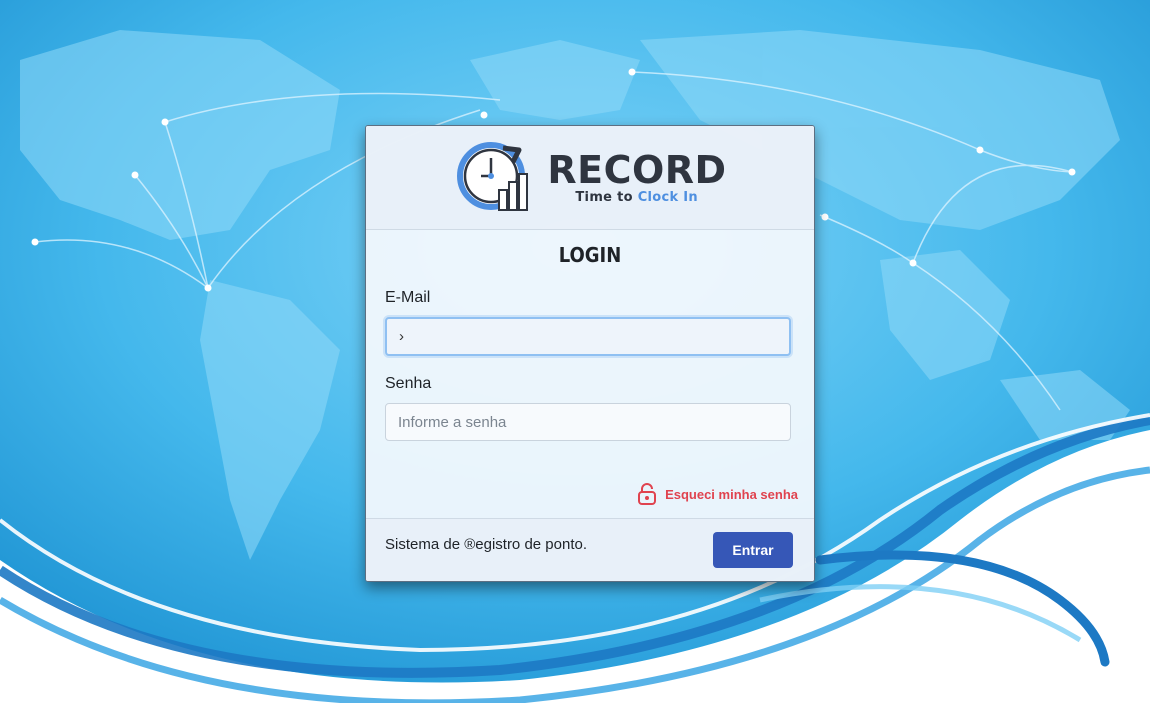 The height and width of the screenshot is (703, 1150). Describe the element at coordinates (590, 549) in the screenshot. I see `card-footer: Sistema de ®egistro de ponto. Entrar` at that location.